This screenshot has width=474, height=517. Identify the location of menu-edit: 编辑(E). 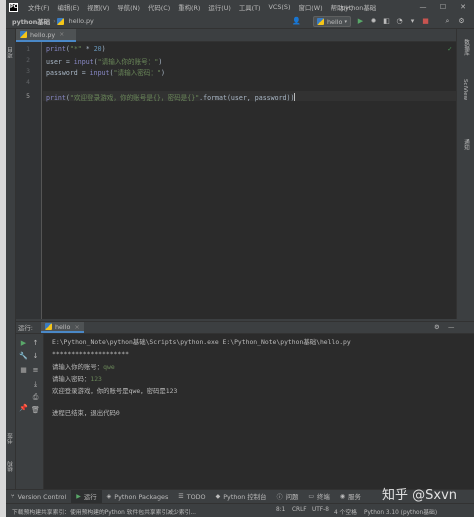
(68, 7).